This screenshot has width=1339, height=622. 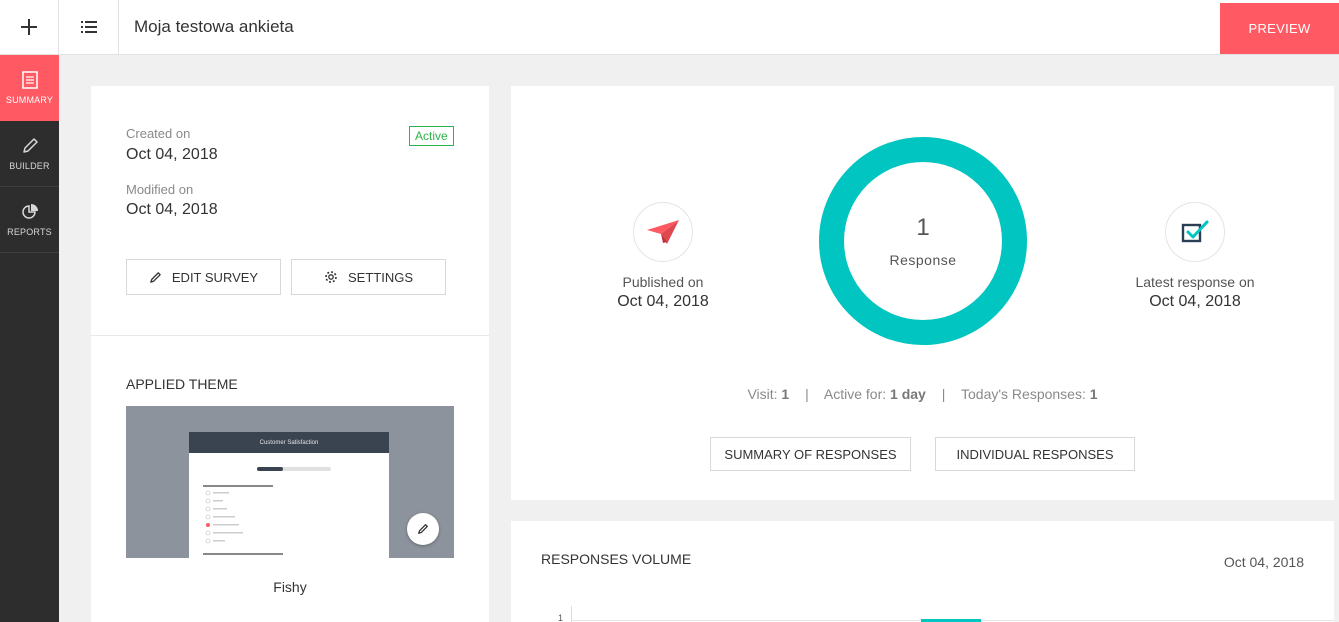 I want to click on edit-theme-button, so click(x=423, y=529).